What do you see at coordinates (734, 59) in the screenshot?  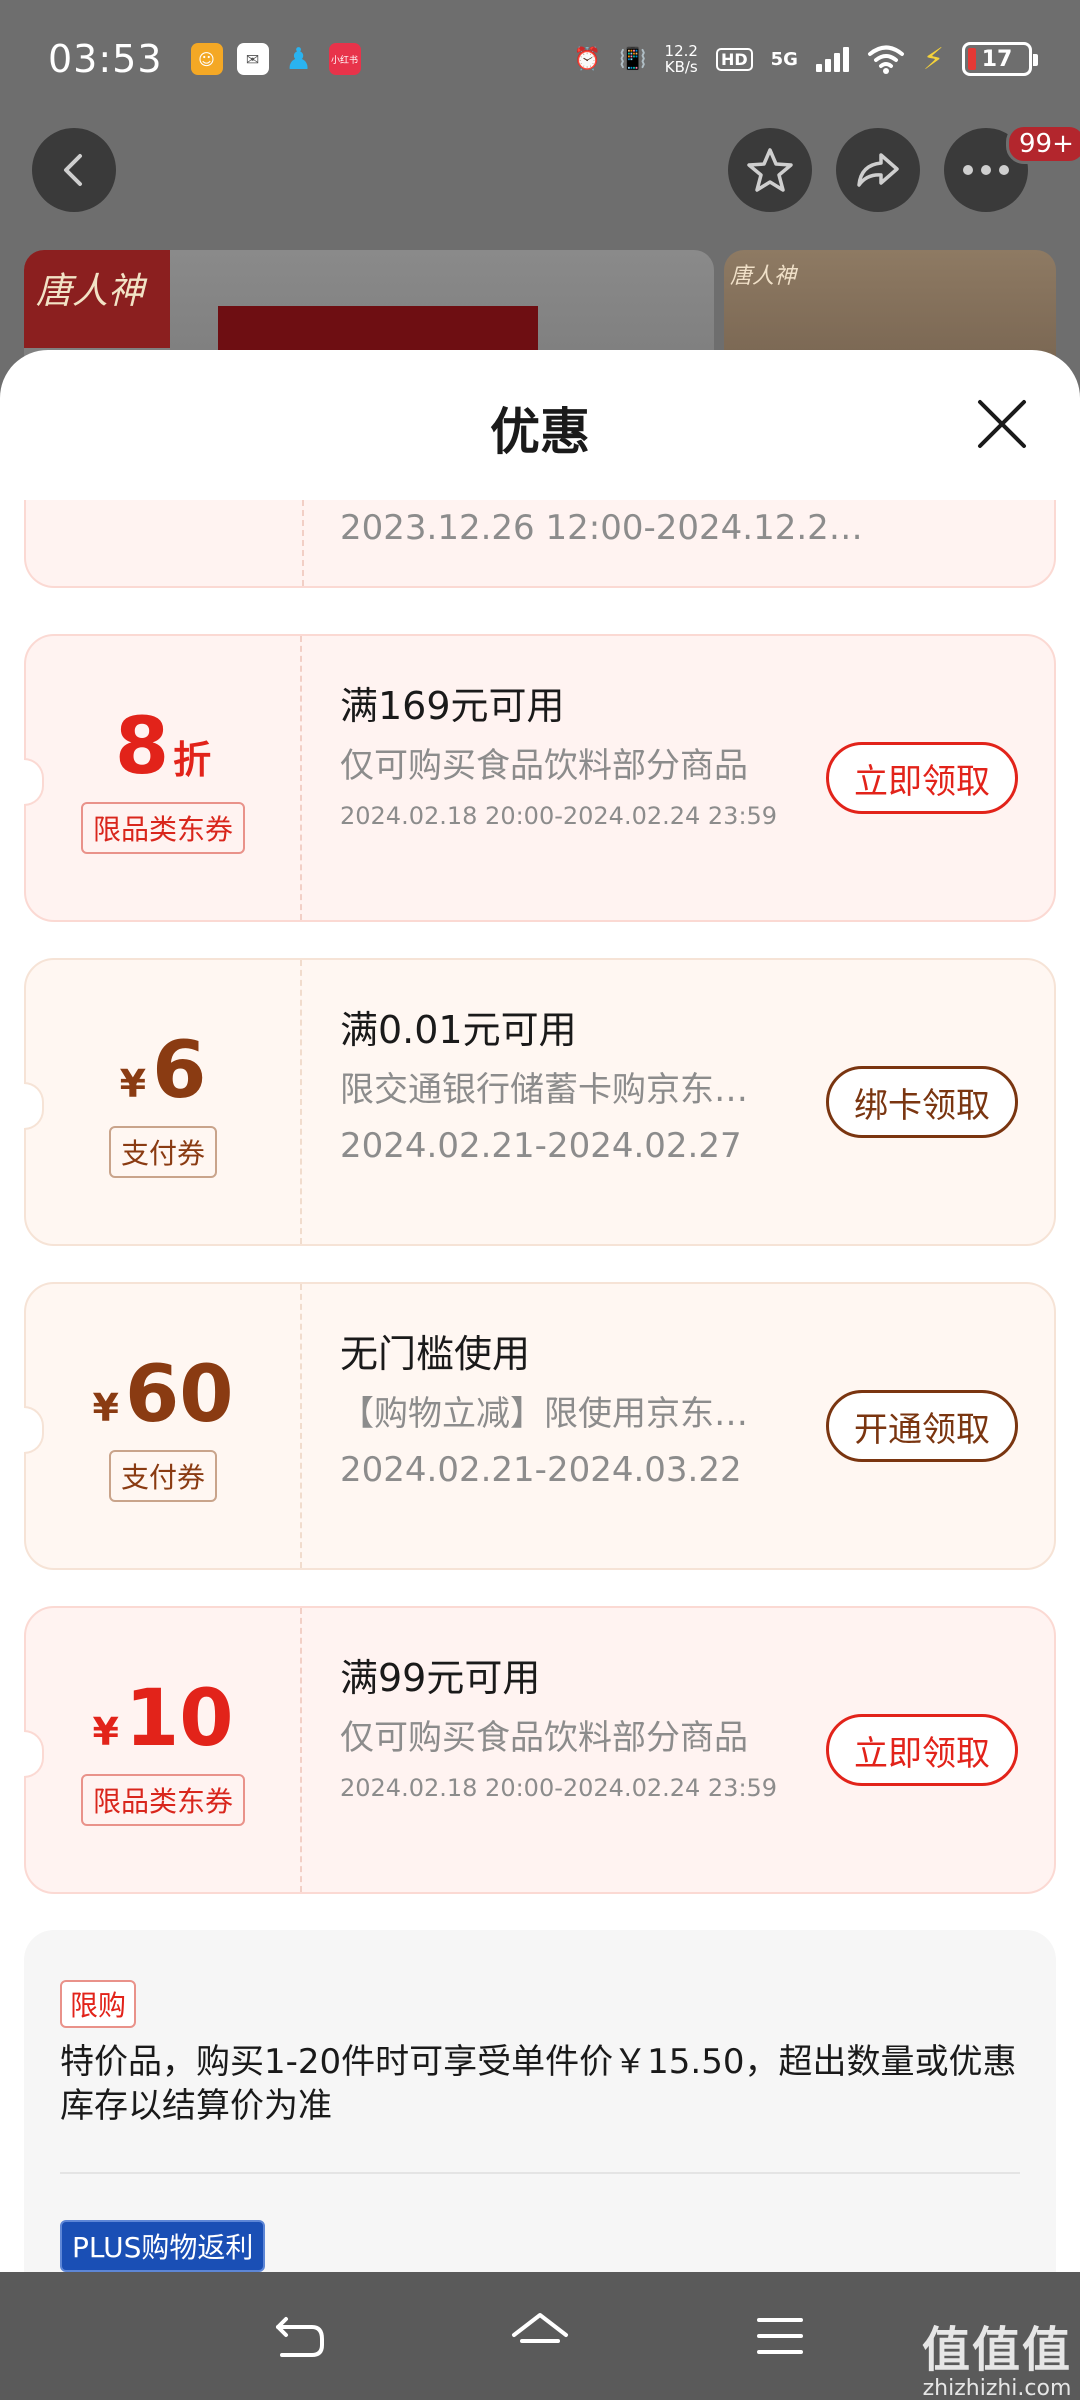 I see `hd-icon: HD` at bounding box center [734, 59].